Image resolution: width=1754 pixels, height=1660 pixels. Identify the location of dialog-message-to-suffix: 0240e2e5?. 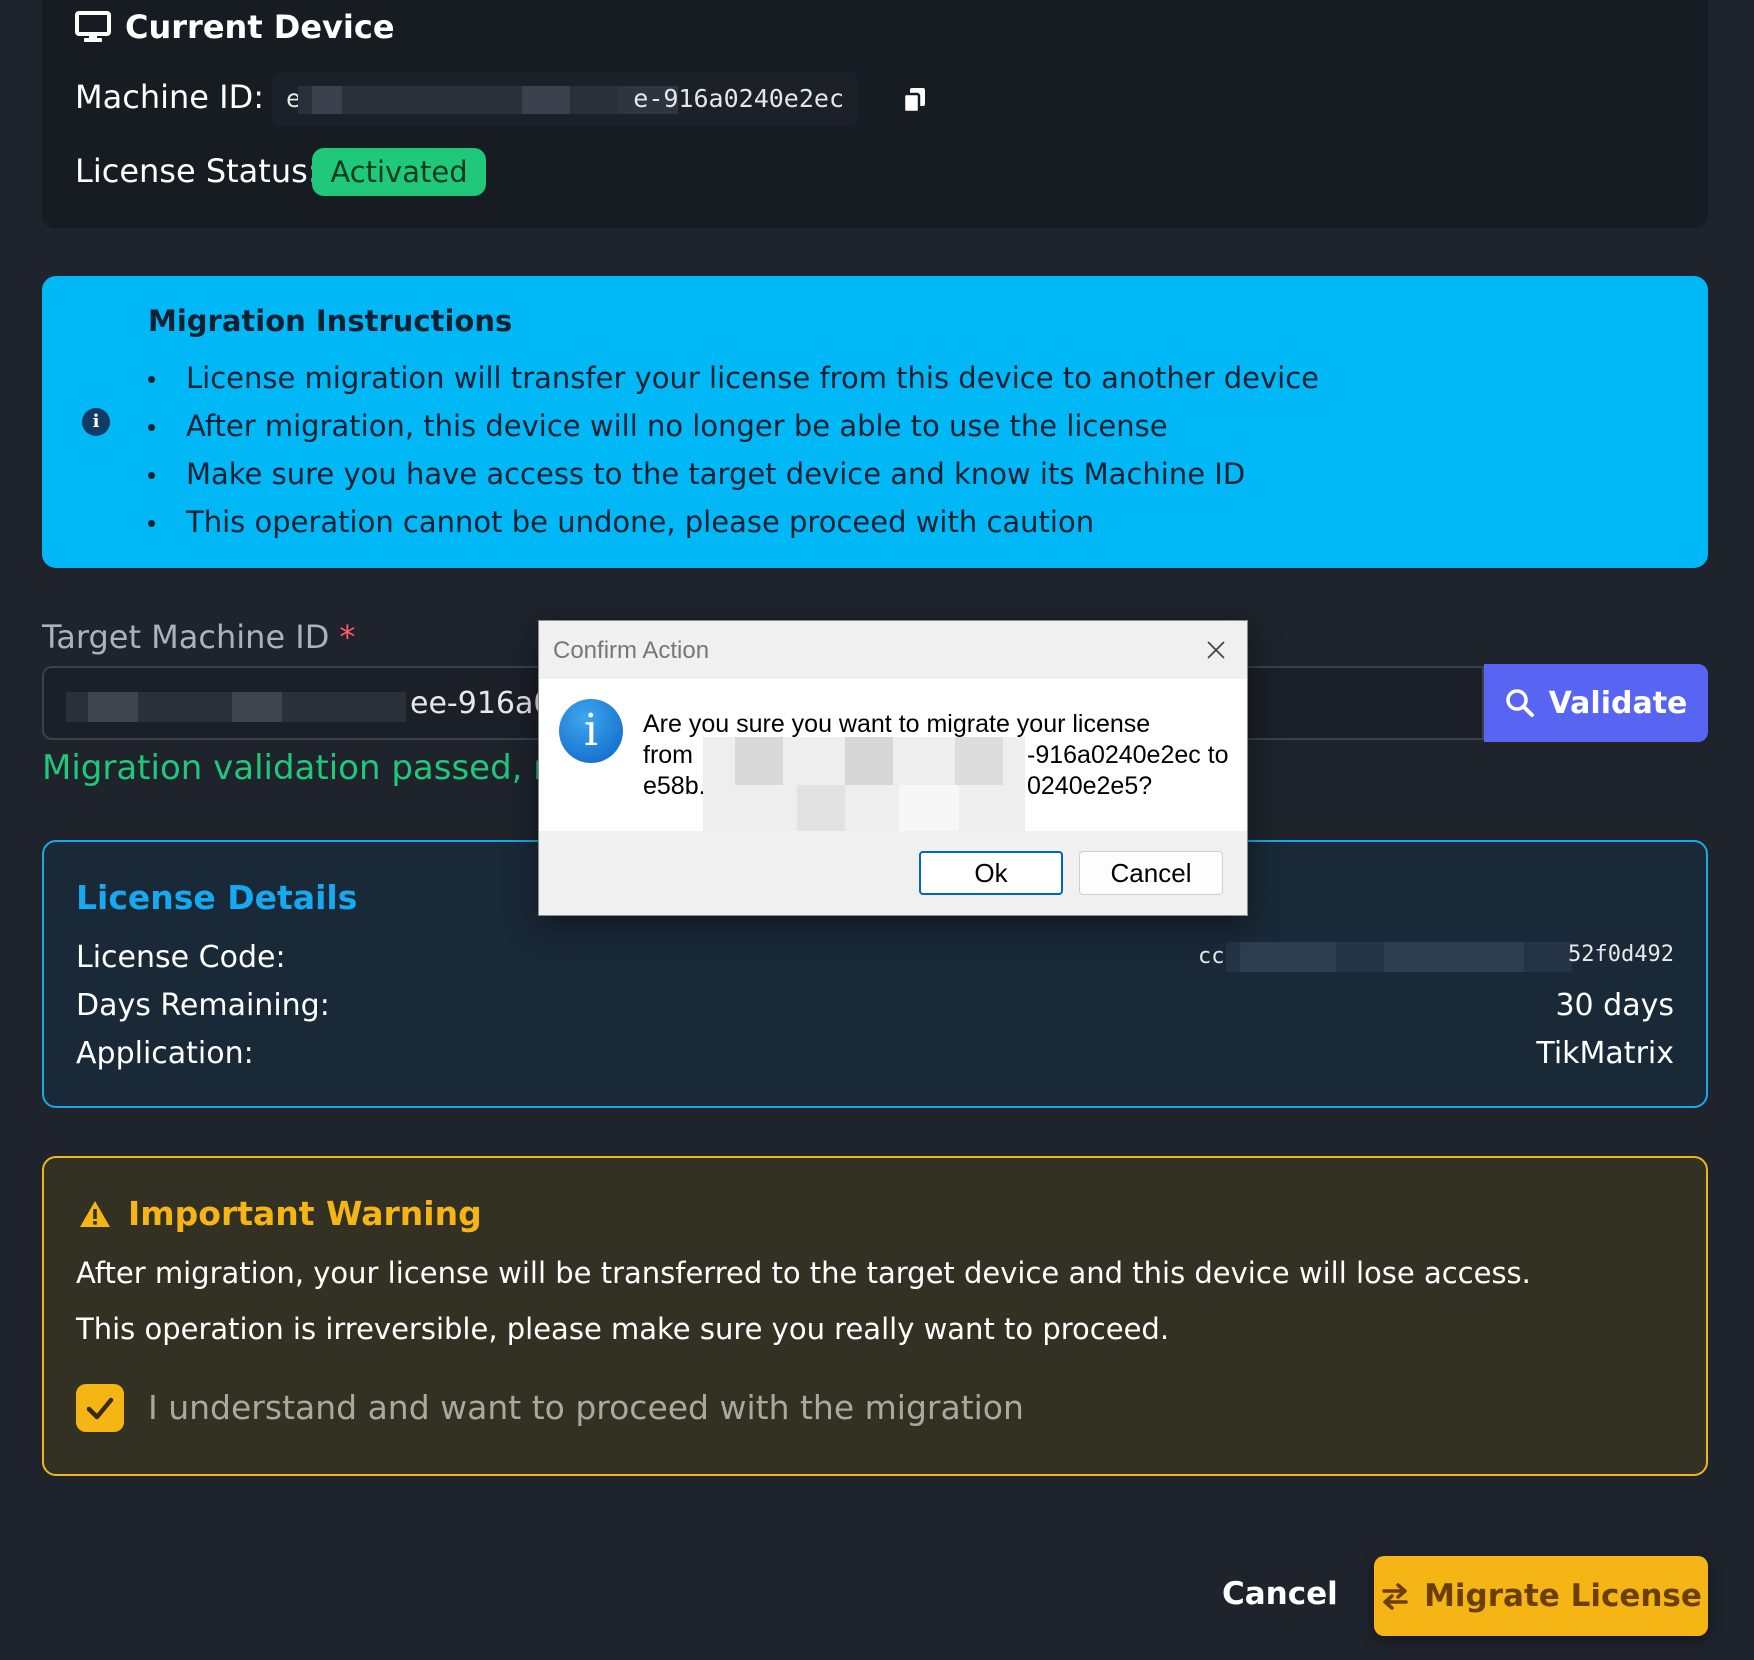
(1090, 786).